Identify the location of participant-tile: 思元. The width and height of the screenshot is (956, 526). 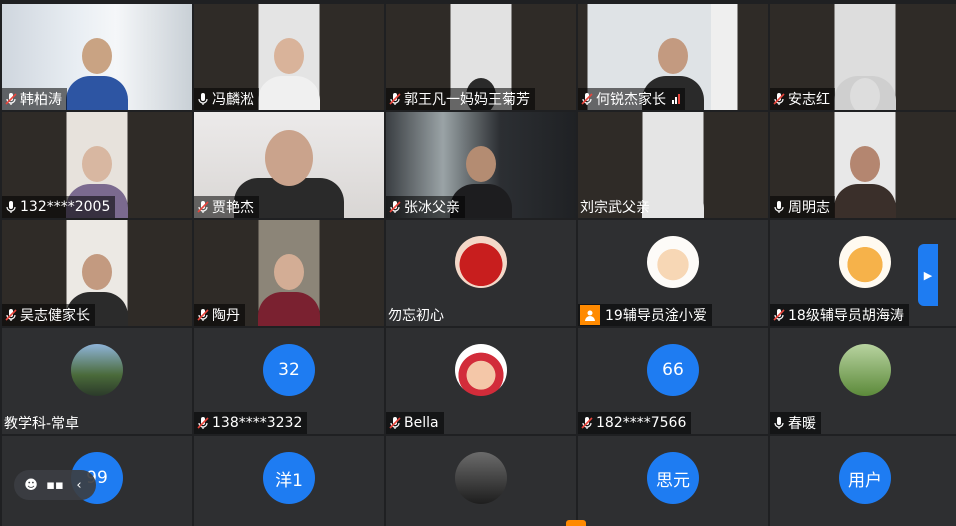
(673, 481).